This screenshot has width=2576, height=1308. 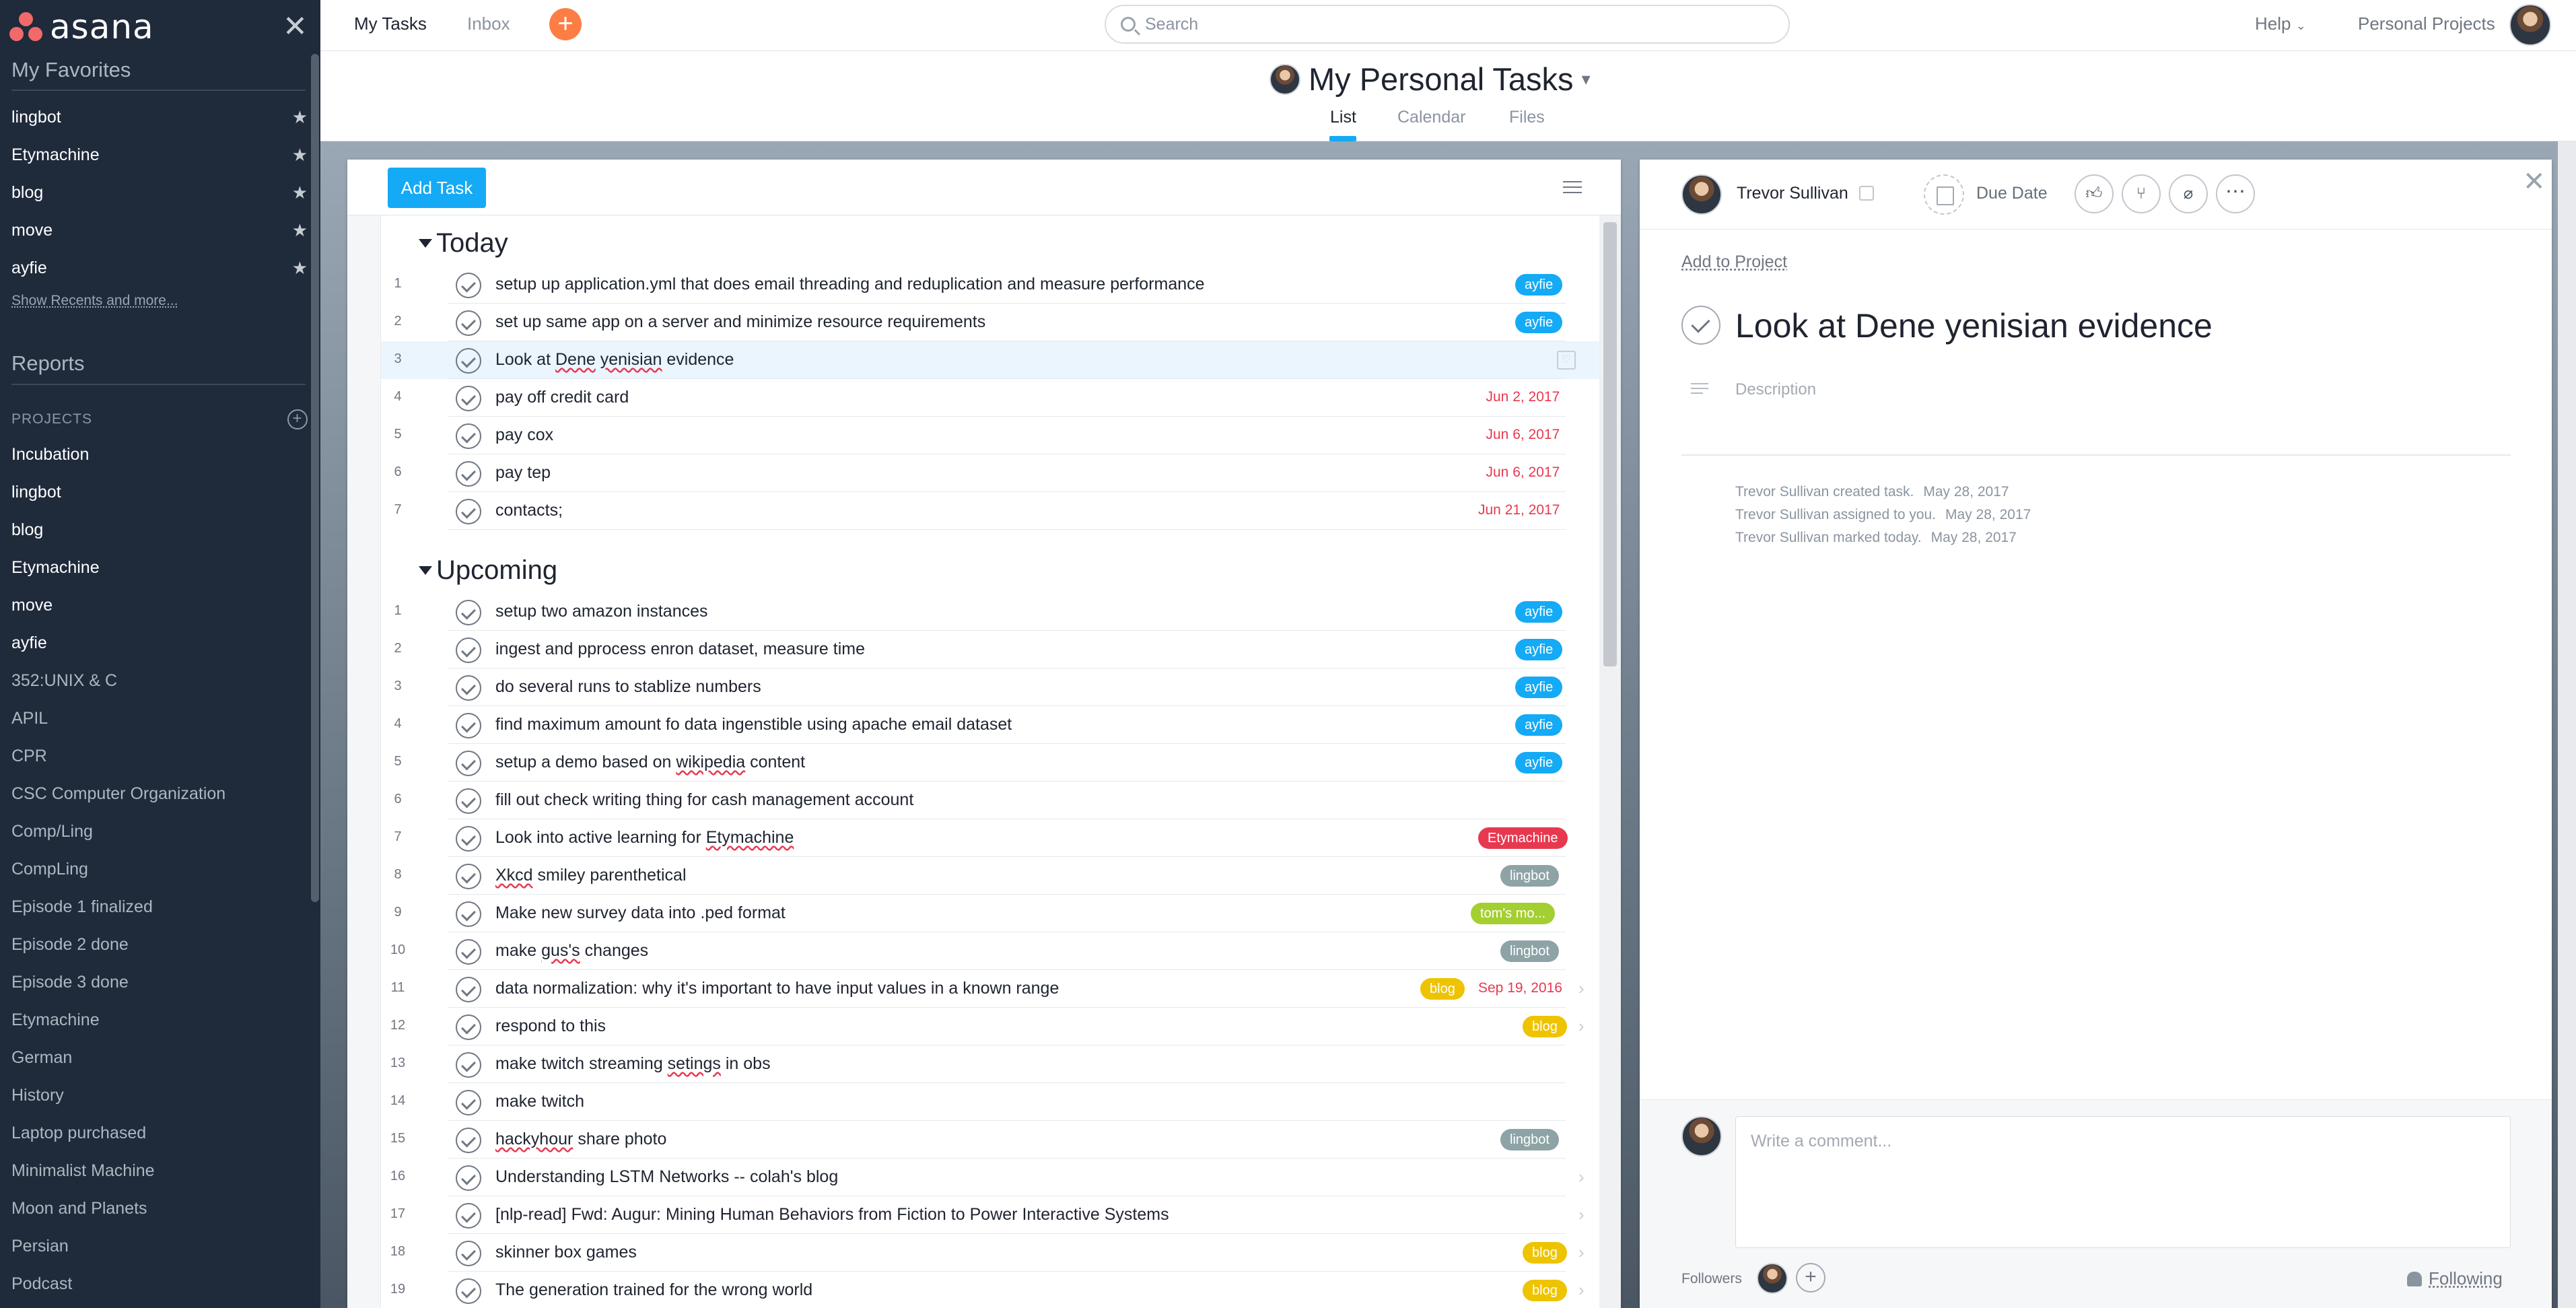 What do you see at coordinates (2455, 1278) in the screenshot?
I see `following-toggle: Following` at bounding box center [2455, 1278].